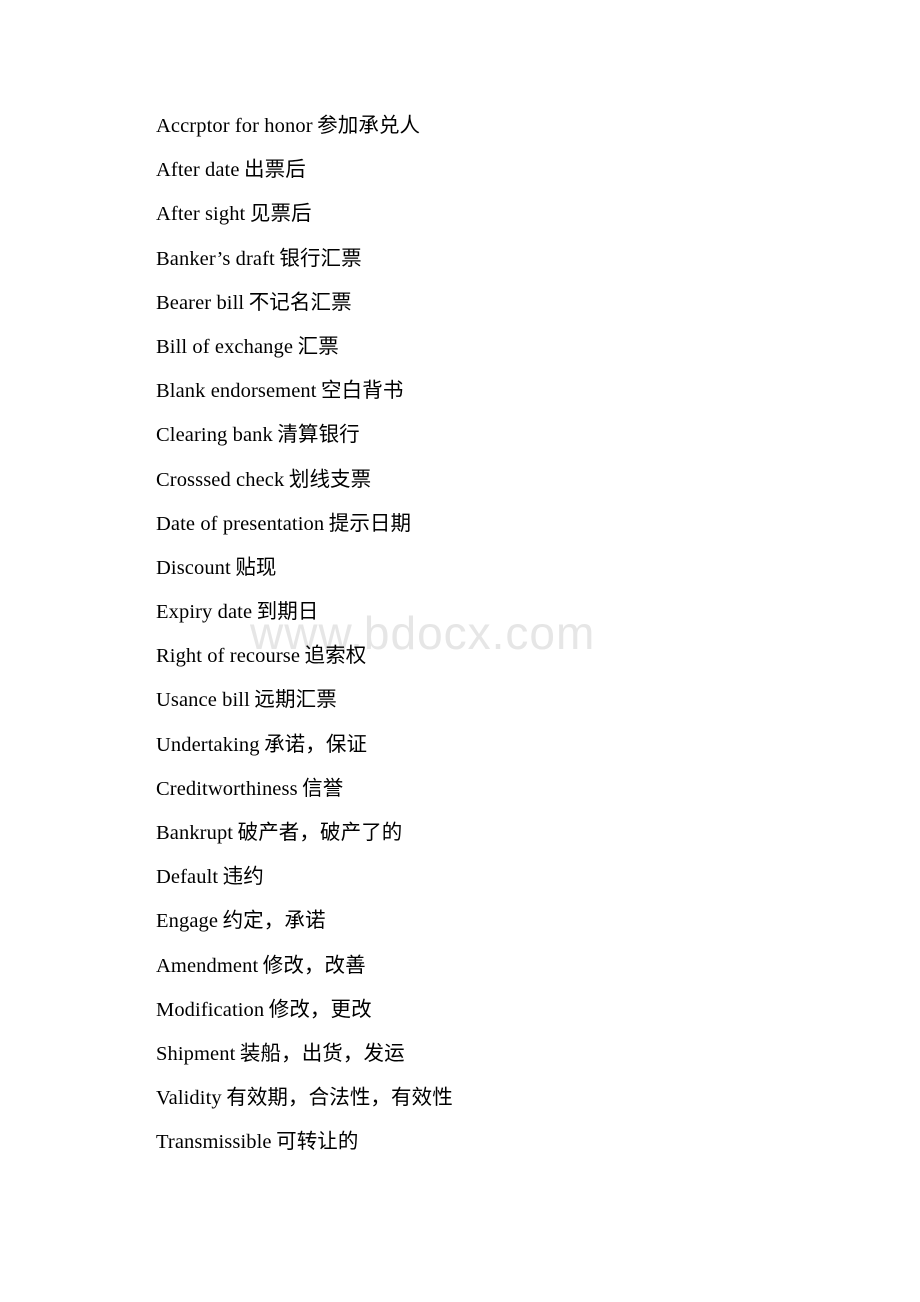 Image resolution: width=920 pixels, height=1302 pixels. I want to click on glossary-term: Bankrupt, so click(195, 833).